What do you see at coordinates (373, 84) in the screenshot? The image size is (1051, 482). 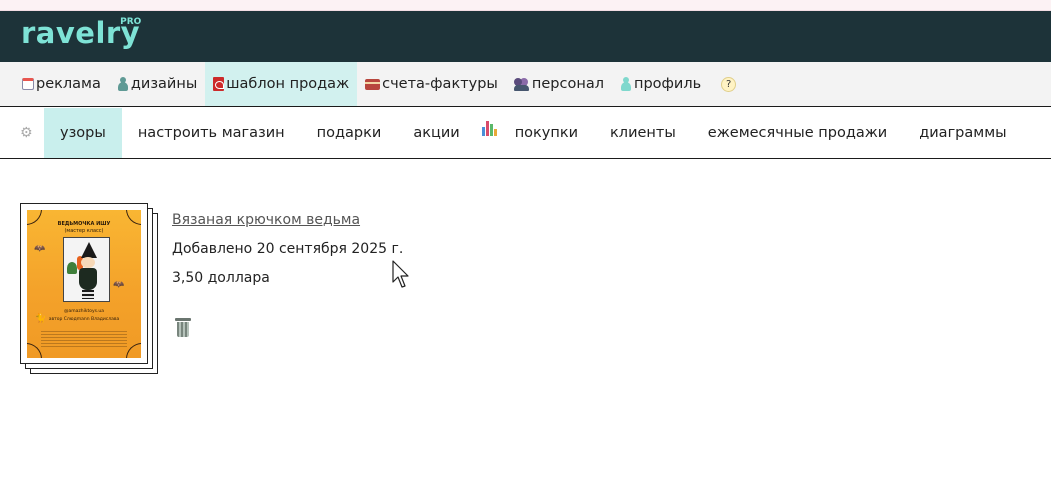 I see `credit-card-icon` at bounding box center [373, 84].